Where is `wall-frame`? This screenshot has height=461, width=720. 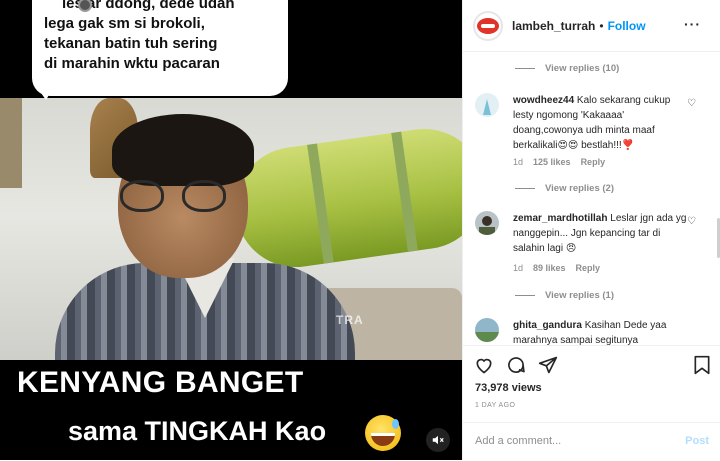 wall-frame is located at coordinates (11, 143).